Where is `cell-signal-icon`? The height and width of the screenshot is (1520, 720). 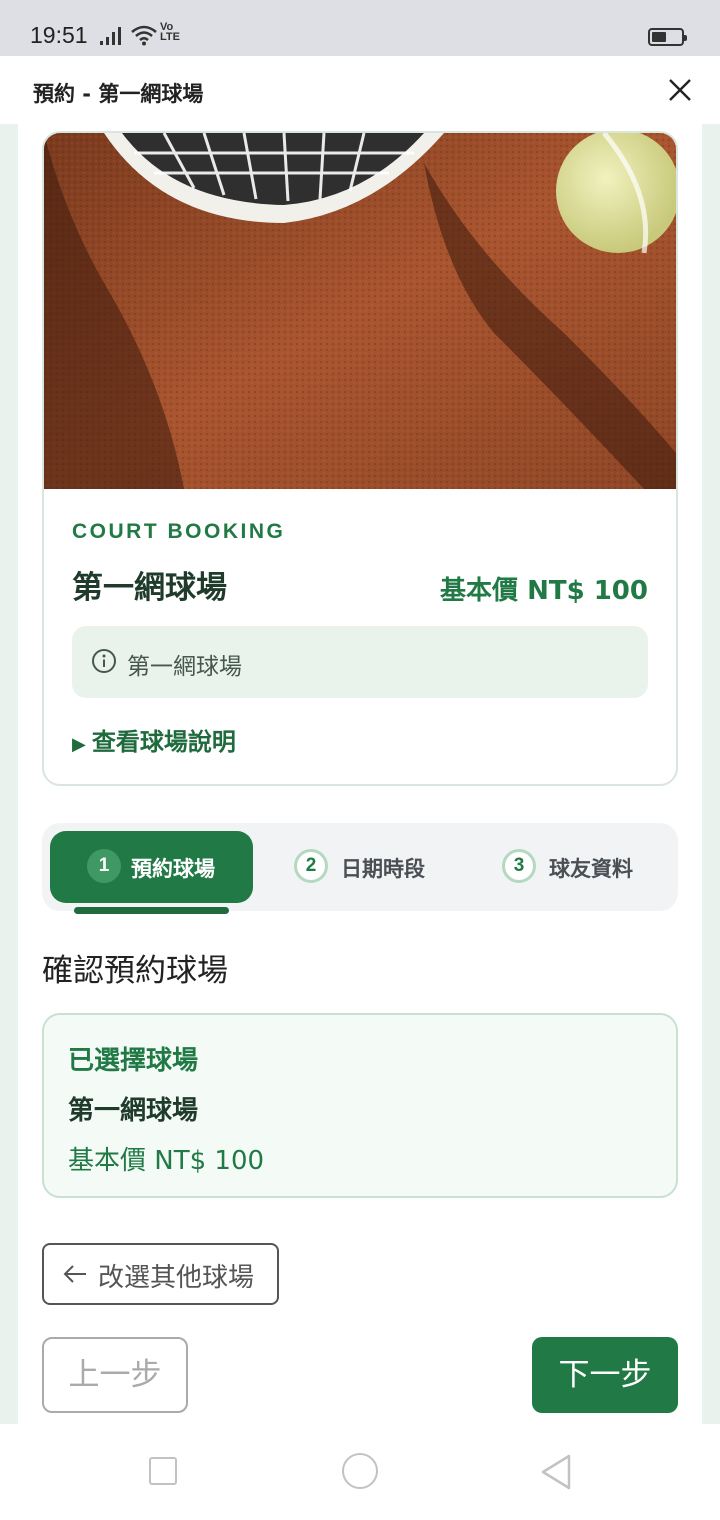
cell-signal-icon is located at coordinates (110, 36).